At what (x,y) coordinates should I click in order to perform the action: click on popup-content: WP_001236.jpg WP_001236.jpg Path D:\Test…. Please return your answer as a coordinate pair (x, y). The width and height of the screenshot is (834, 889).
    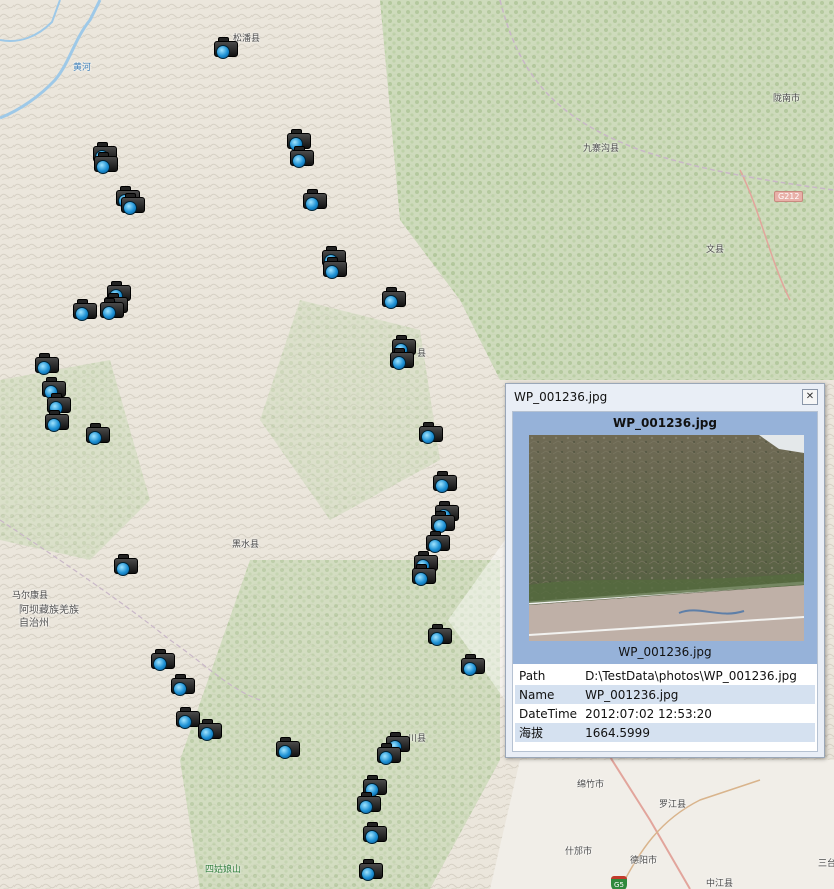
    Looking at the image, I should click on (665, 581).